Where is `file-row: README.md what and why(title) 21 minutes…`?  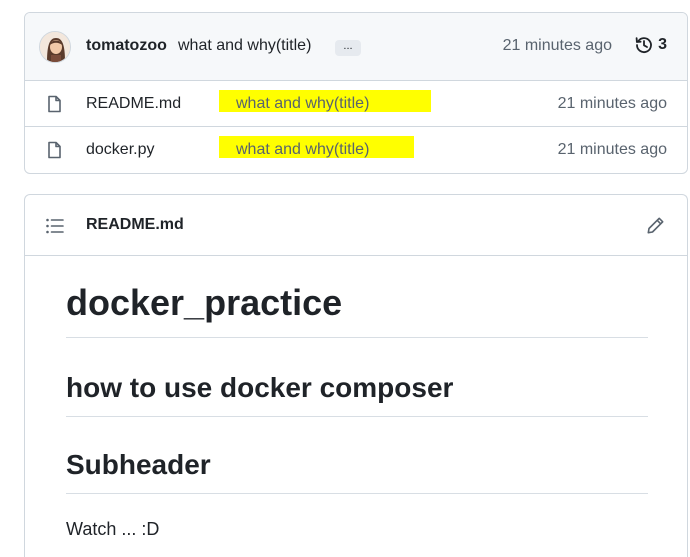 file-row: README.md what and why(title) 21 minutes… is located at coordinates (356, 104).